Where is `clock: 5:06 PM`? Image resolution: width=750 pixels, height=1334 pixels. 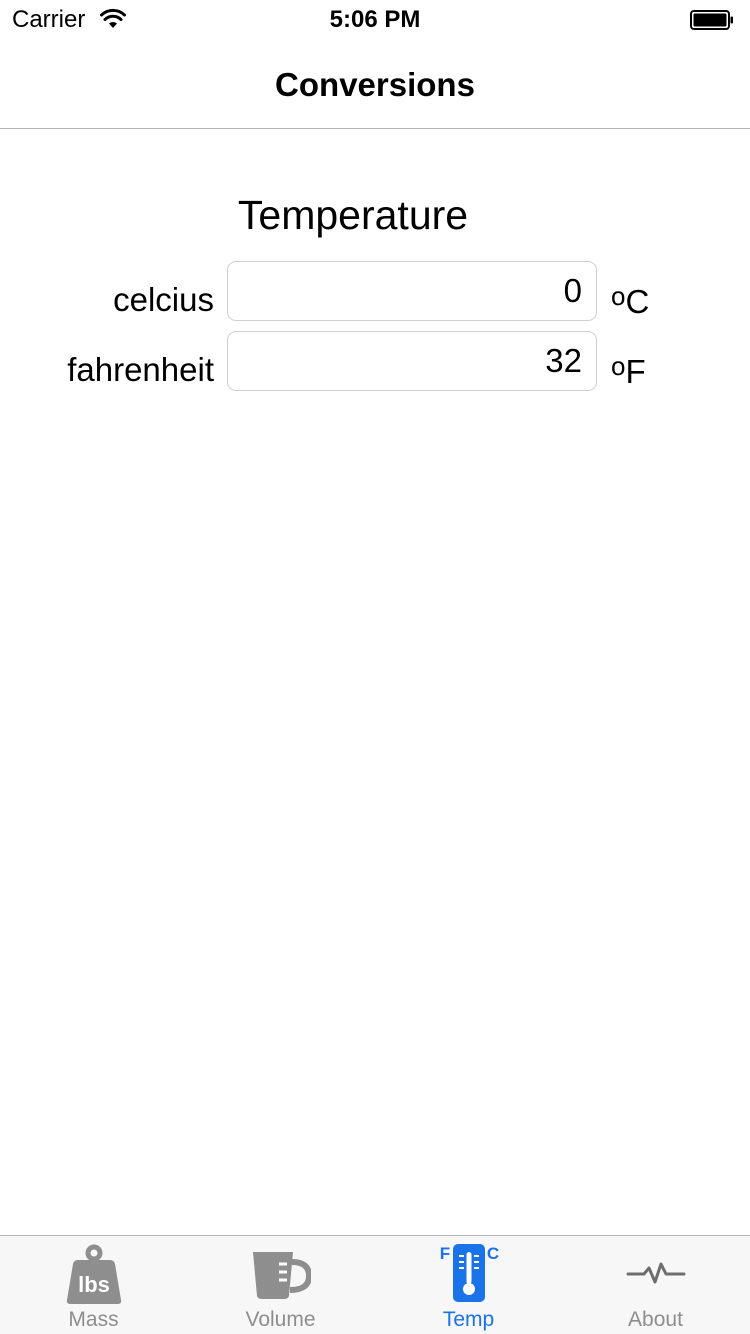
clock: 5:06 PM is located at coordinates (375, 19).